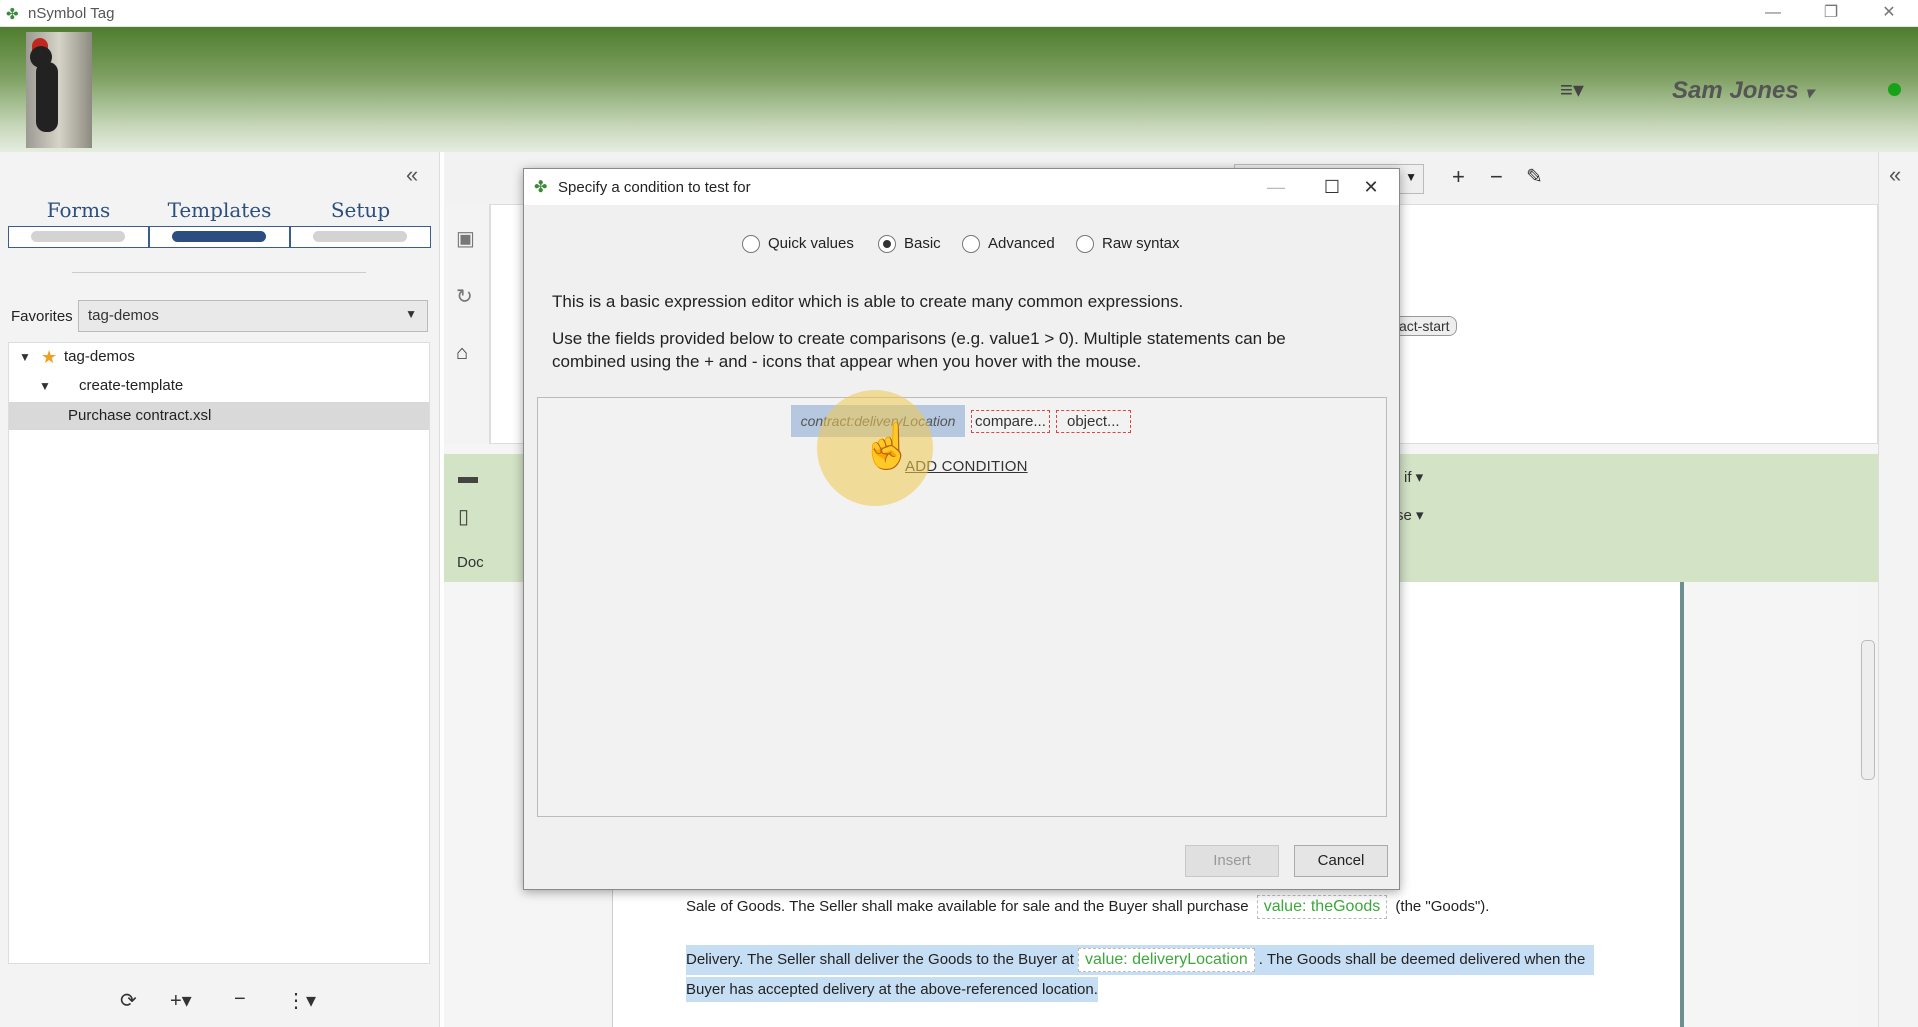  I want to click on reload-icon: ↻, so click(464, 296).